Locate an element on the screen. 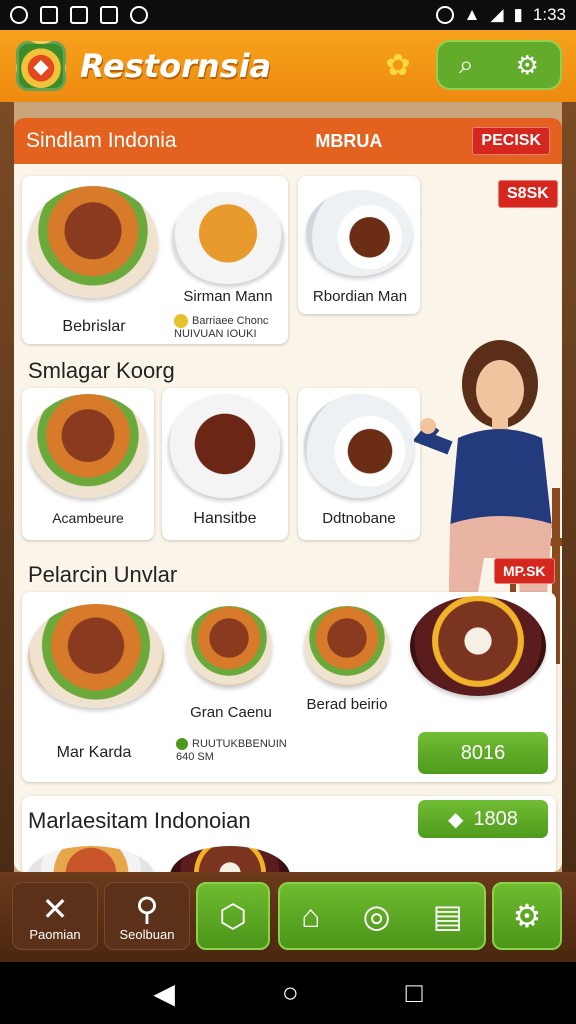  menu-header: Sindlam Indonia MBRUA PECISK is located at coordinates (288, 141).